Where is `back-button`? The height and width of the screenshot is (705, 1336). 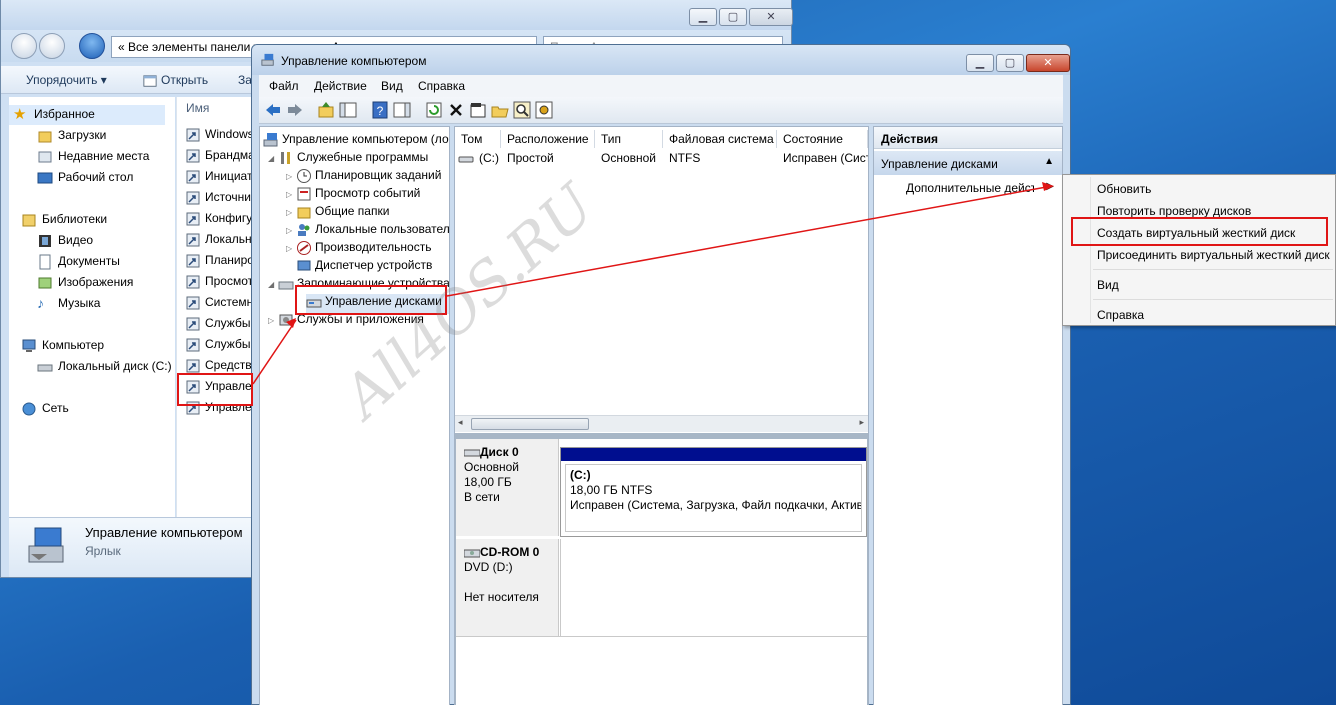
back-button is located at coordinates (24, 46).